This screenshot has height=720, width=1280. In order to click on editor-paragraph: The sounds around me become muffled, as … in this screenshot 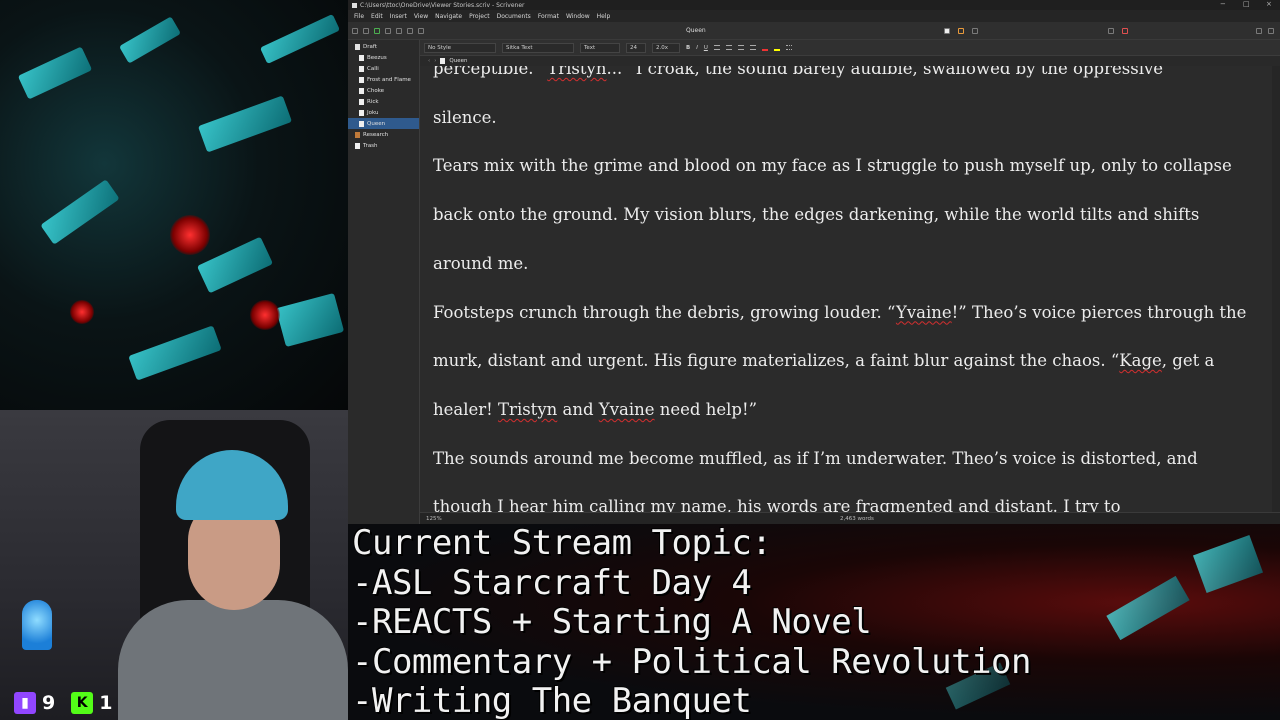, I will do `click(844, 473)`.